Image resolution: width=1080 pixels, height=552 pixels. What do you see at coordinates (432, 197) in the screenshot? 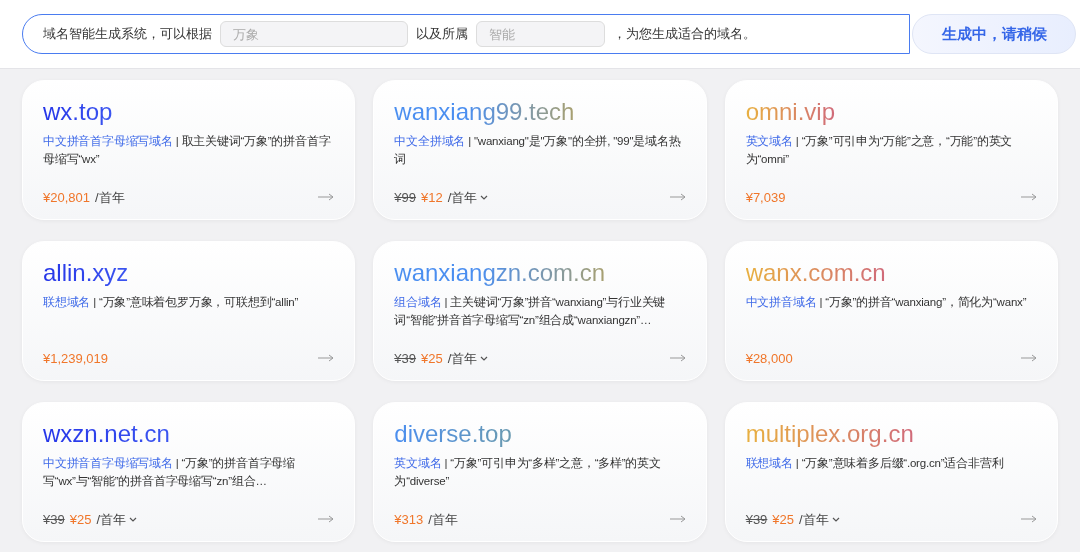
I see `price: ¥12` at bounding box center [432, 197].